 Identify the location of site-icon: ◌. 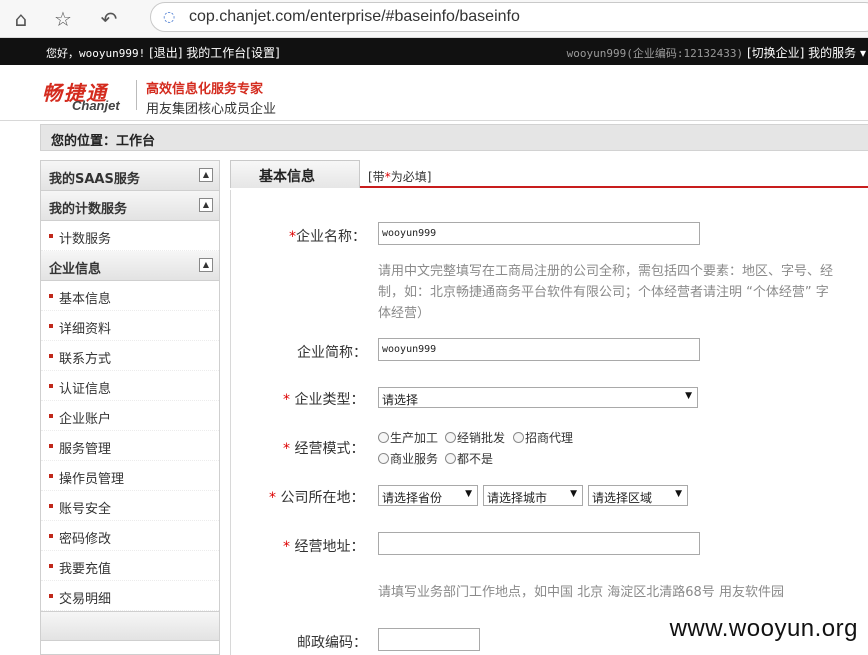
(169, 17).